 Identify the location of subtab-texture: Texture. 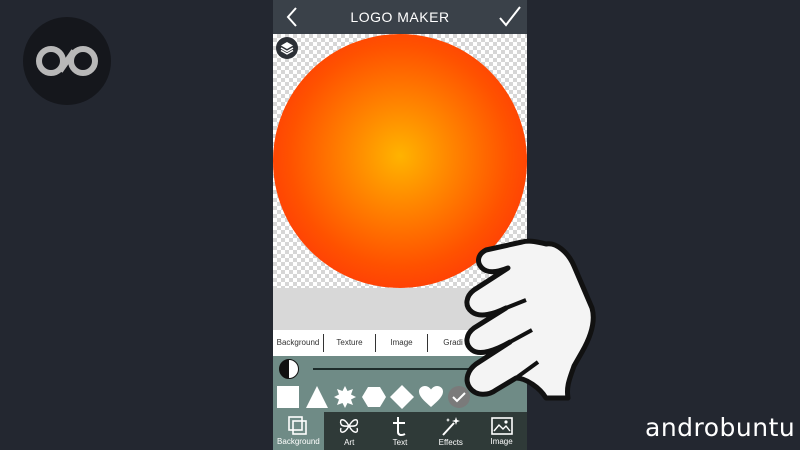
(350, 343).